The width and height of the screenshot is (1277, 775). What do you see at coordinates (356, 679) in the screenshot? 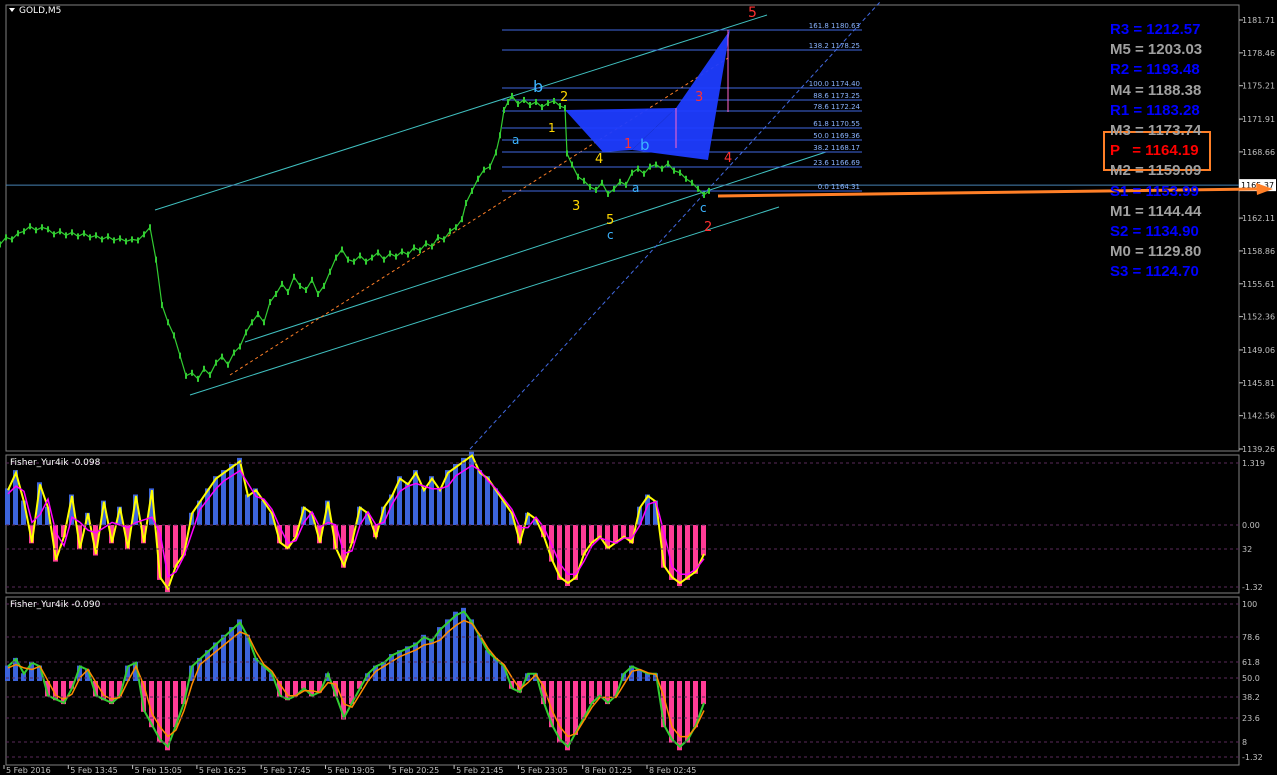
I see `fisher-line-fast` at bounding box center [356, 679].